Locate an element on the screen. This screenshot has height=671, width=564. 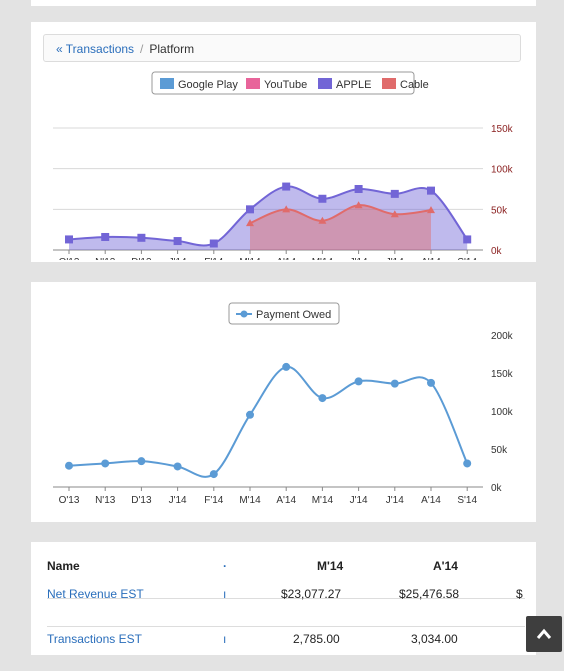
chart1-legend: Google Play YouTube APPLE Cable is located at coordinates (290, 83).